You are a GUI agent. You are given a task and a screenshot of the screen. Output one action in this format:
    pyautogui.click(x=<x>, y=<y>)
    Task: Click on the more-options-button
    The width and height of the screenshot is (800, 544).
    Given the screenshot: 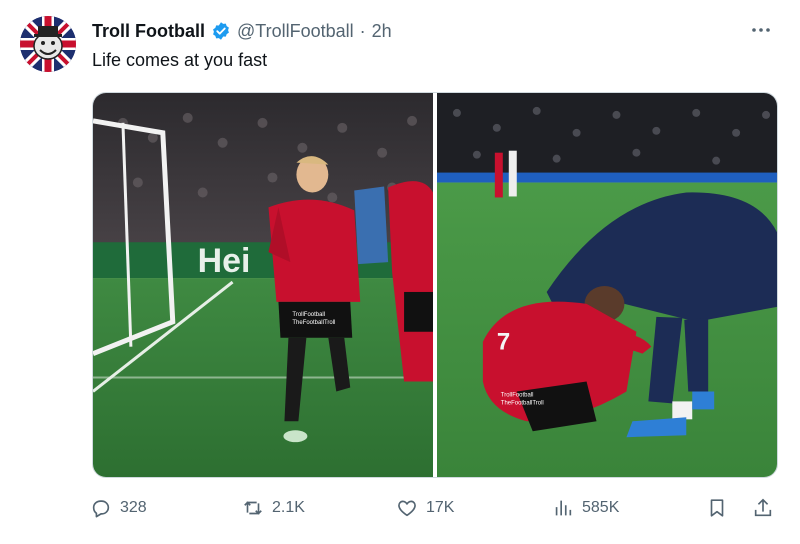 What is the action you would take?
    pyautogui.click(x=761, y=31)
    